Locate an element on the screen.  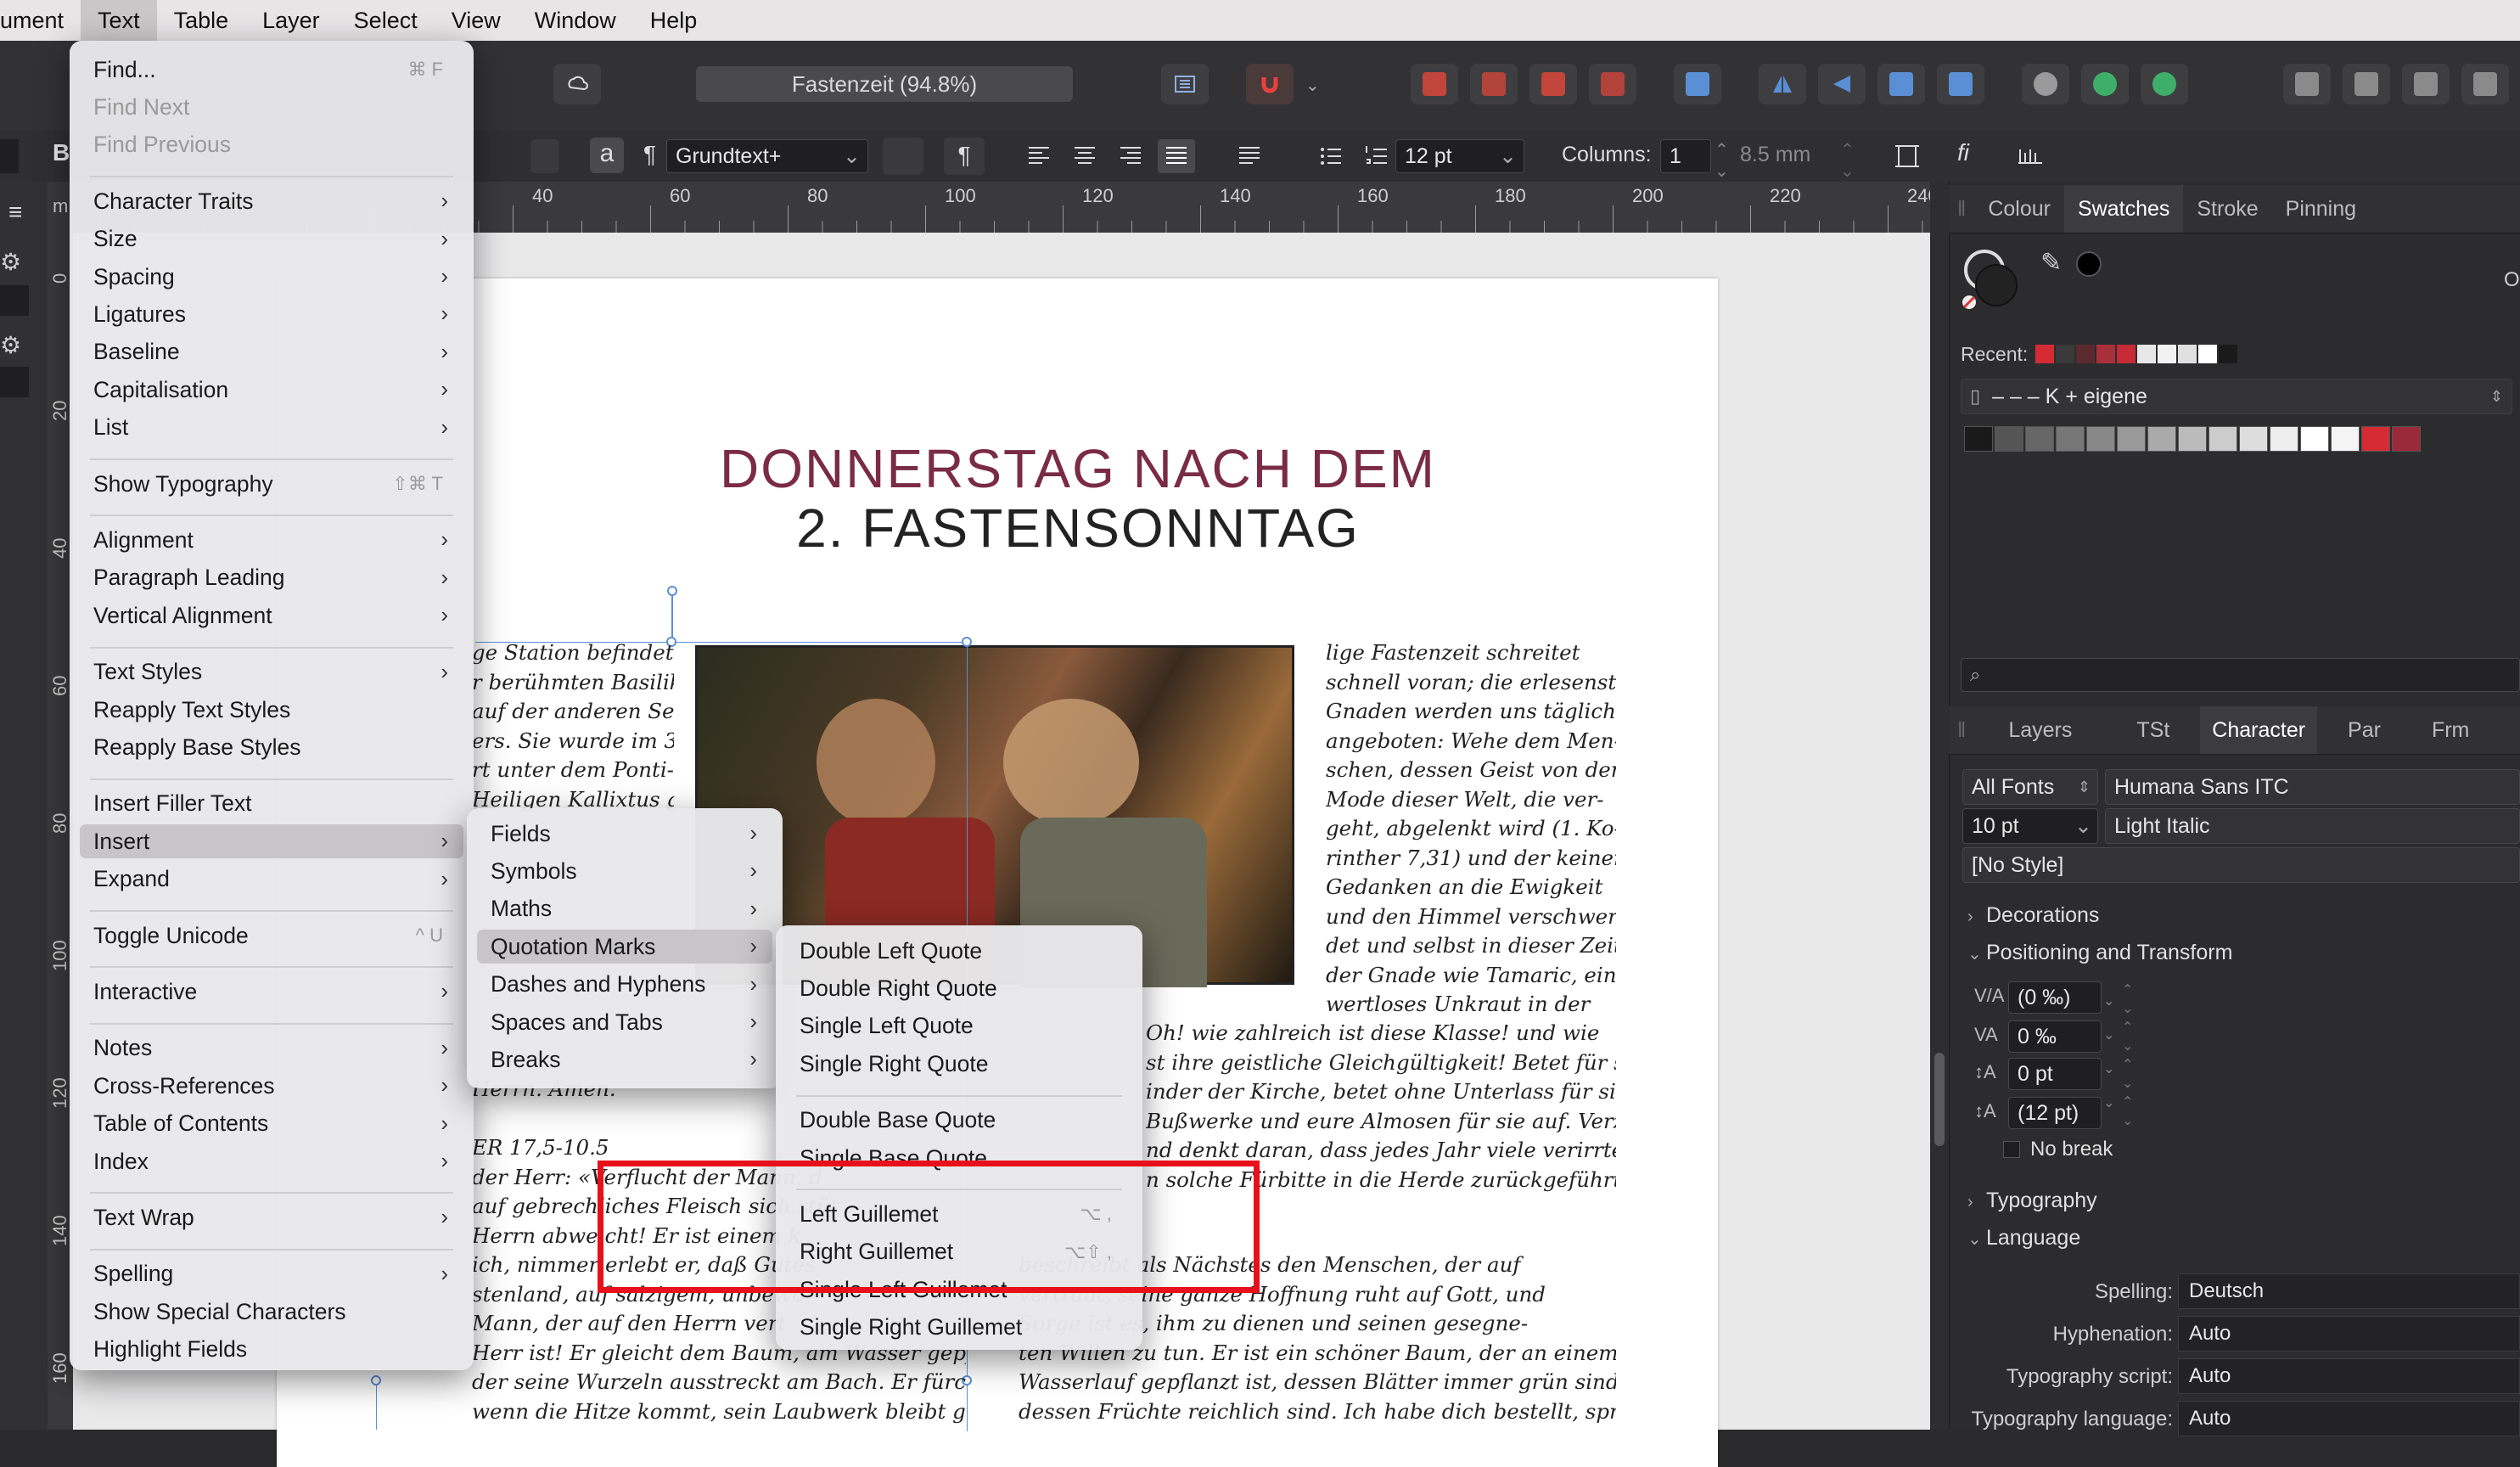
palette-select: ▯ – – – K + eigene ⇕ is located at coordinates (2236, 397).